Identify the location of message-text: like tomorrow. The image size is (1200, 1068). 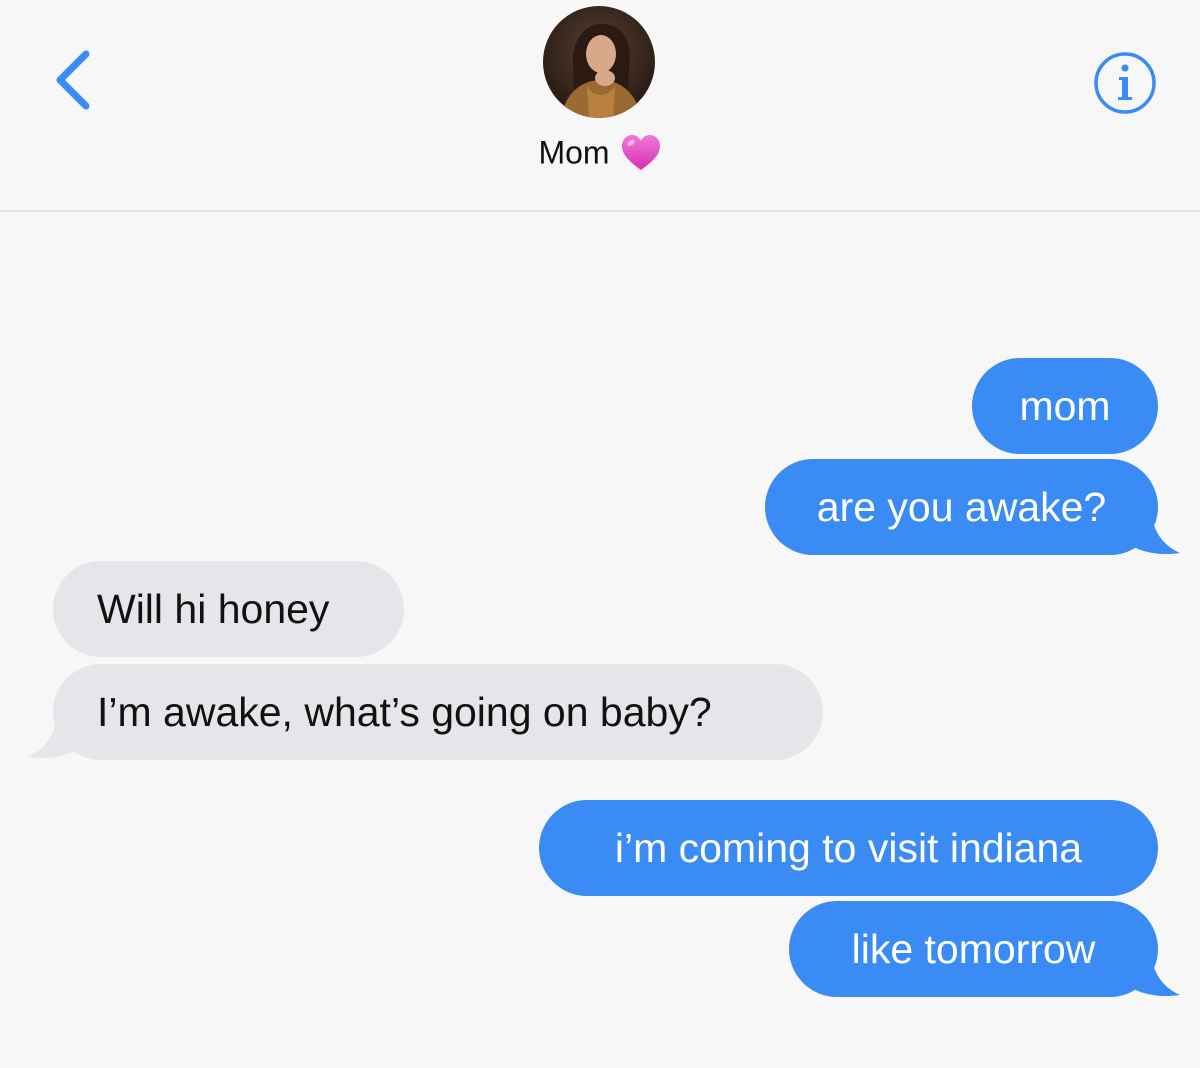
(973, 949).